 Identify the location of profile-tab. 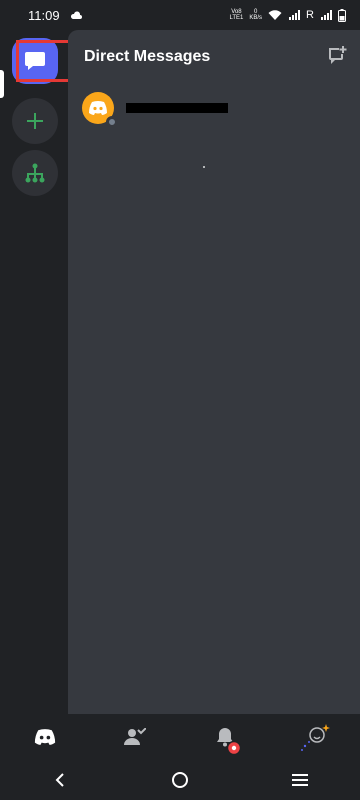
(315, 737).